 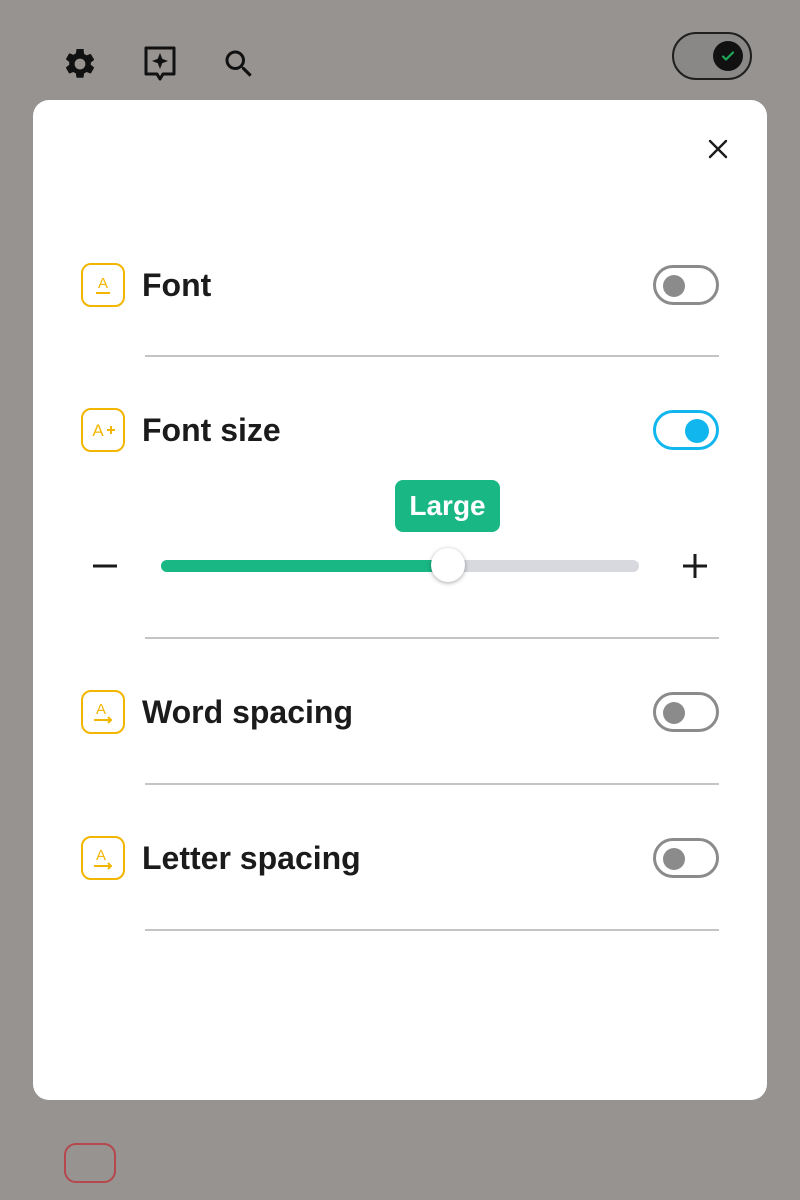 What do you see at coordinates (686, 285) in the screenshot?
I see `font-toggle` at bounding box center [686, 285].